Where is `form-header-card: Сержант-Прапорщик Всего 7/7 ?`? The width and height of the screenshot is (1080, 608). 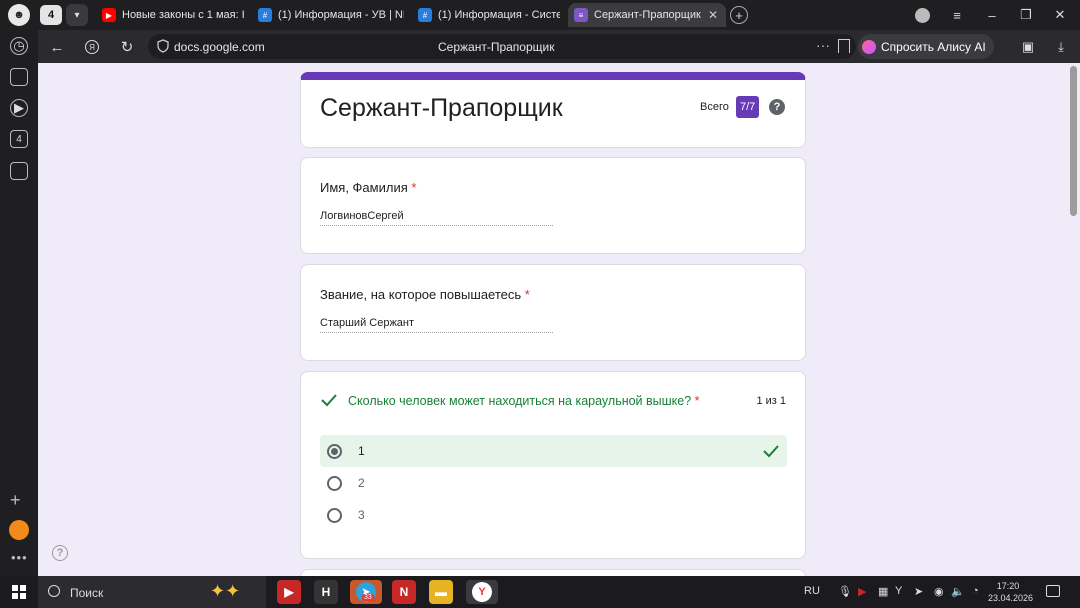 form-header-card: Сержант-Прапорщик Всего 7/7 ? is located at coordinates (553, 110).